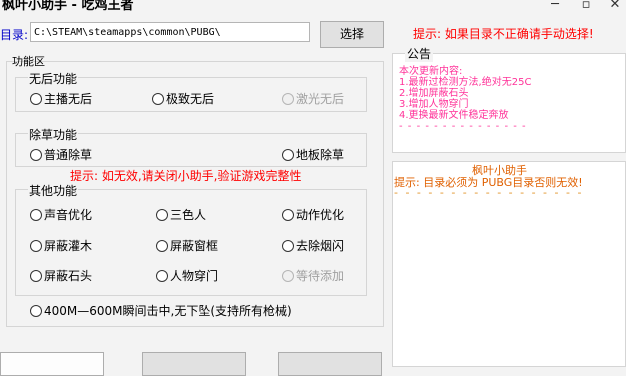  I want to click on radio-streamer-no-recoil: 主播无后, so click(61, 98).